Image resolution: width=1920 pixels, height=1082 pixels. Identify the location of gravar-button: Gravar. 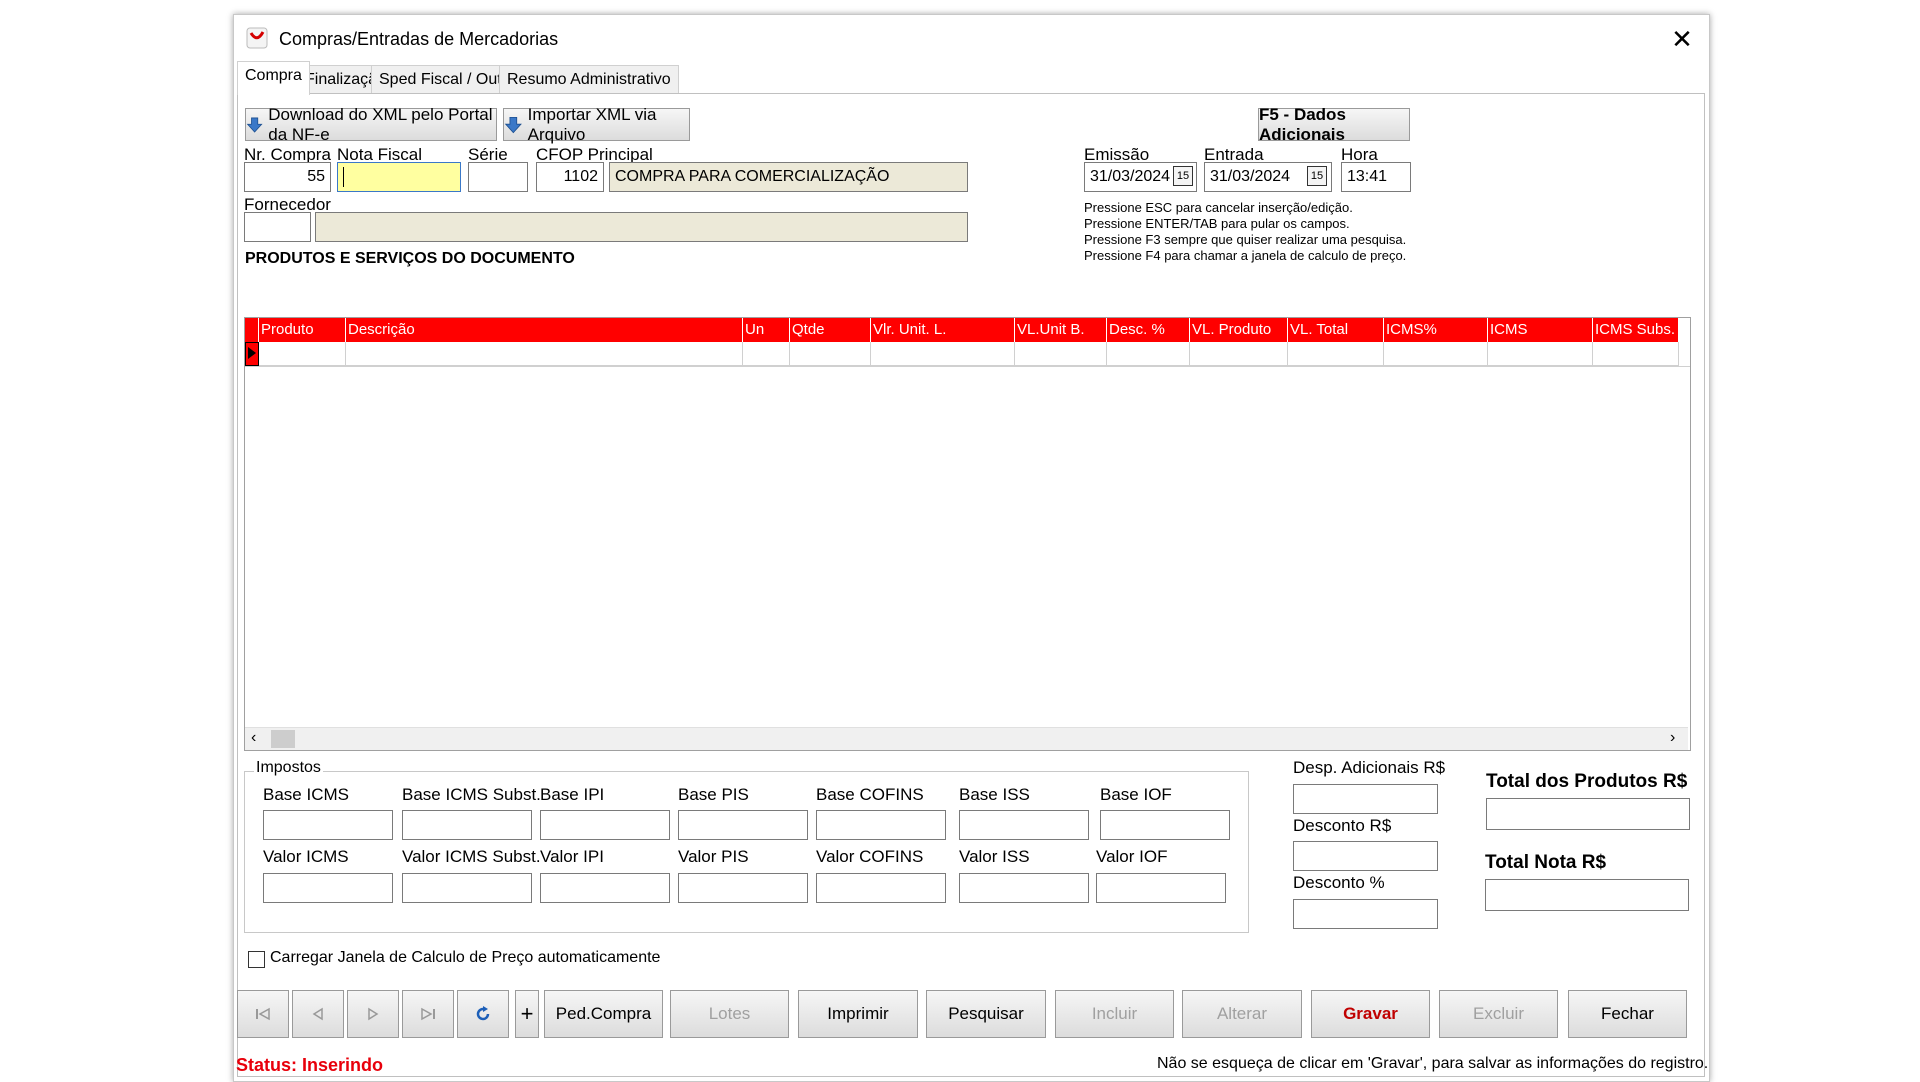
(1370, 1014).